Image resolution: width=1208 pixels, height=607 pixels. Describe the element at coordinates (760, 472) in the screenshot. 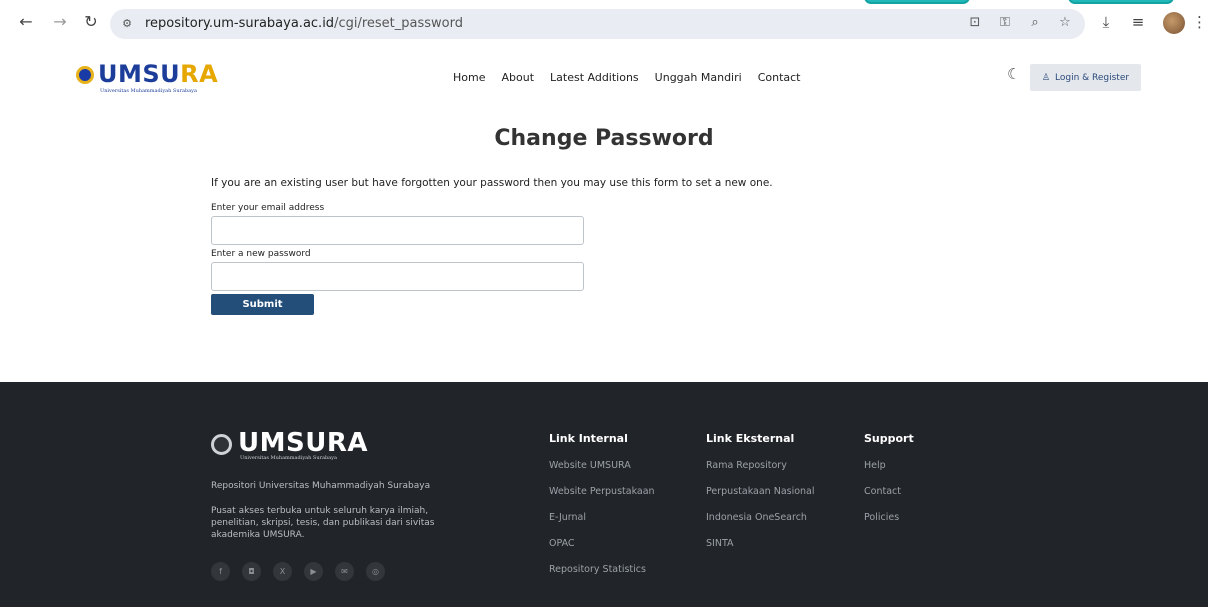

I see `footer-link: Rama Repository` at that location.